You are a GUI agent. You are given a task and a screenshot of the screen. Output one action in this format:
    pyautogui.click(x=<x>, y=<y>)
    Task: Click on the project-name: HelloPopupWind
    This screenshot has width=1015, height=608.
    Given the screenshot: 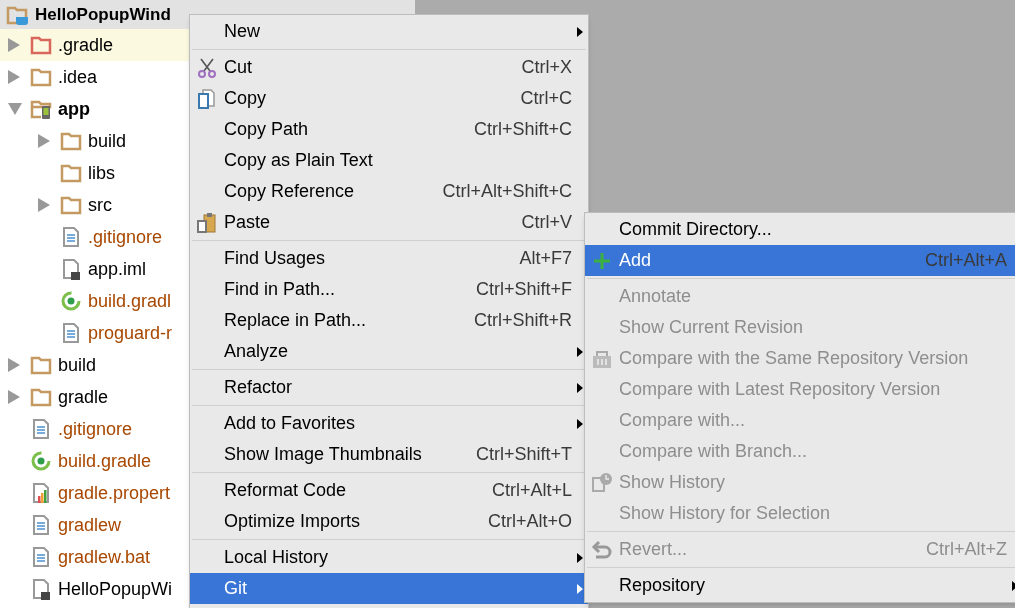 What is the action you would take?
    pyautogui.click(x=103, y=14)
    